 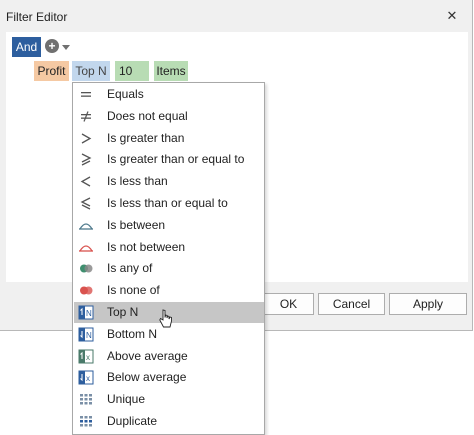 What do you see at coordinates (132, 421) in the screenshot?
I see `menu-item-label: Duplicate` at bounding box center [132, 421].